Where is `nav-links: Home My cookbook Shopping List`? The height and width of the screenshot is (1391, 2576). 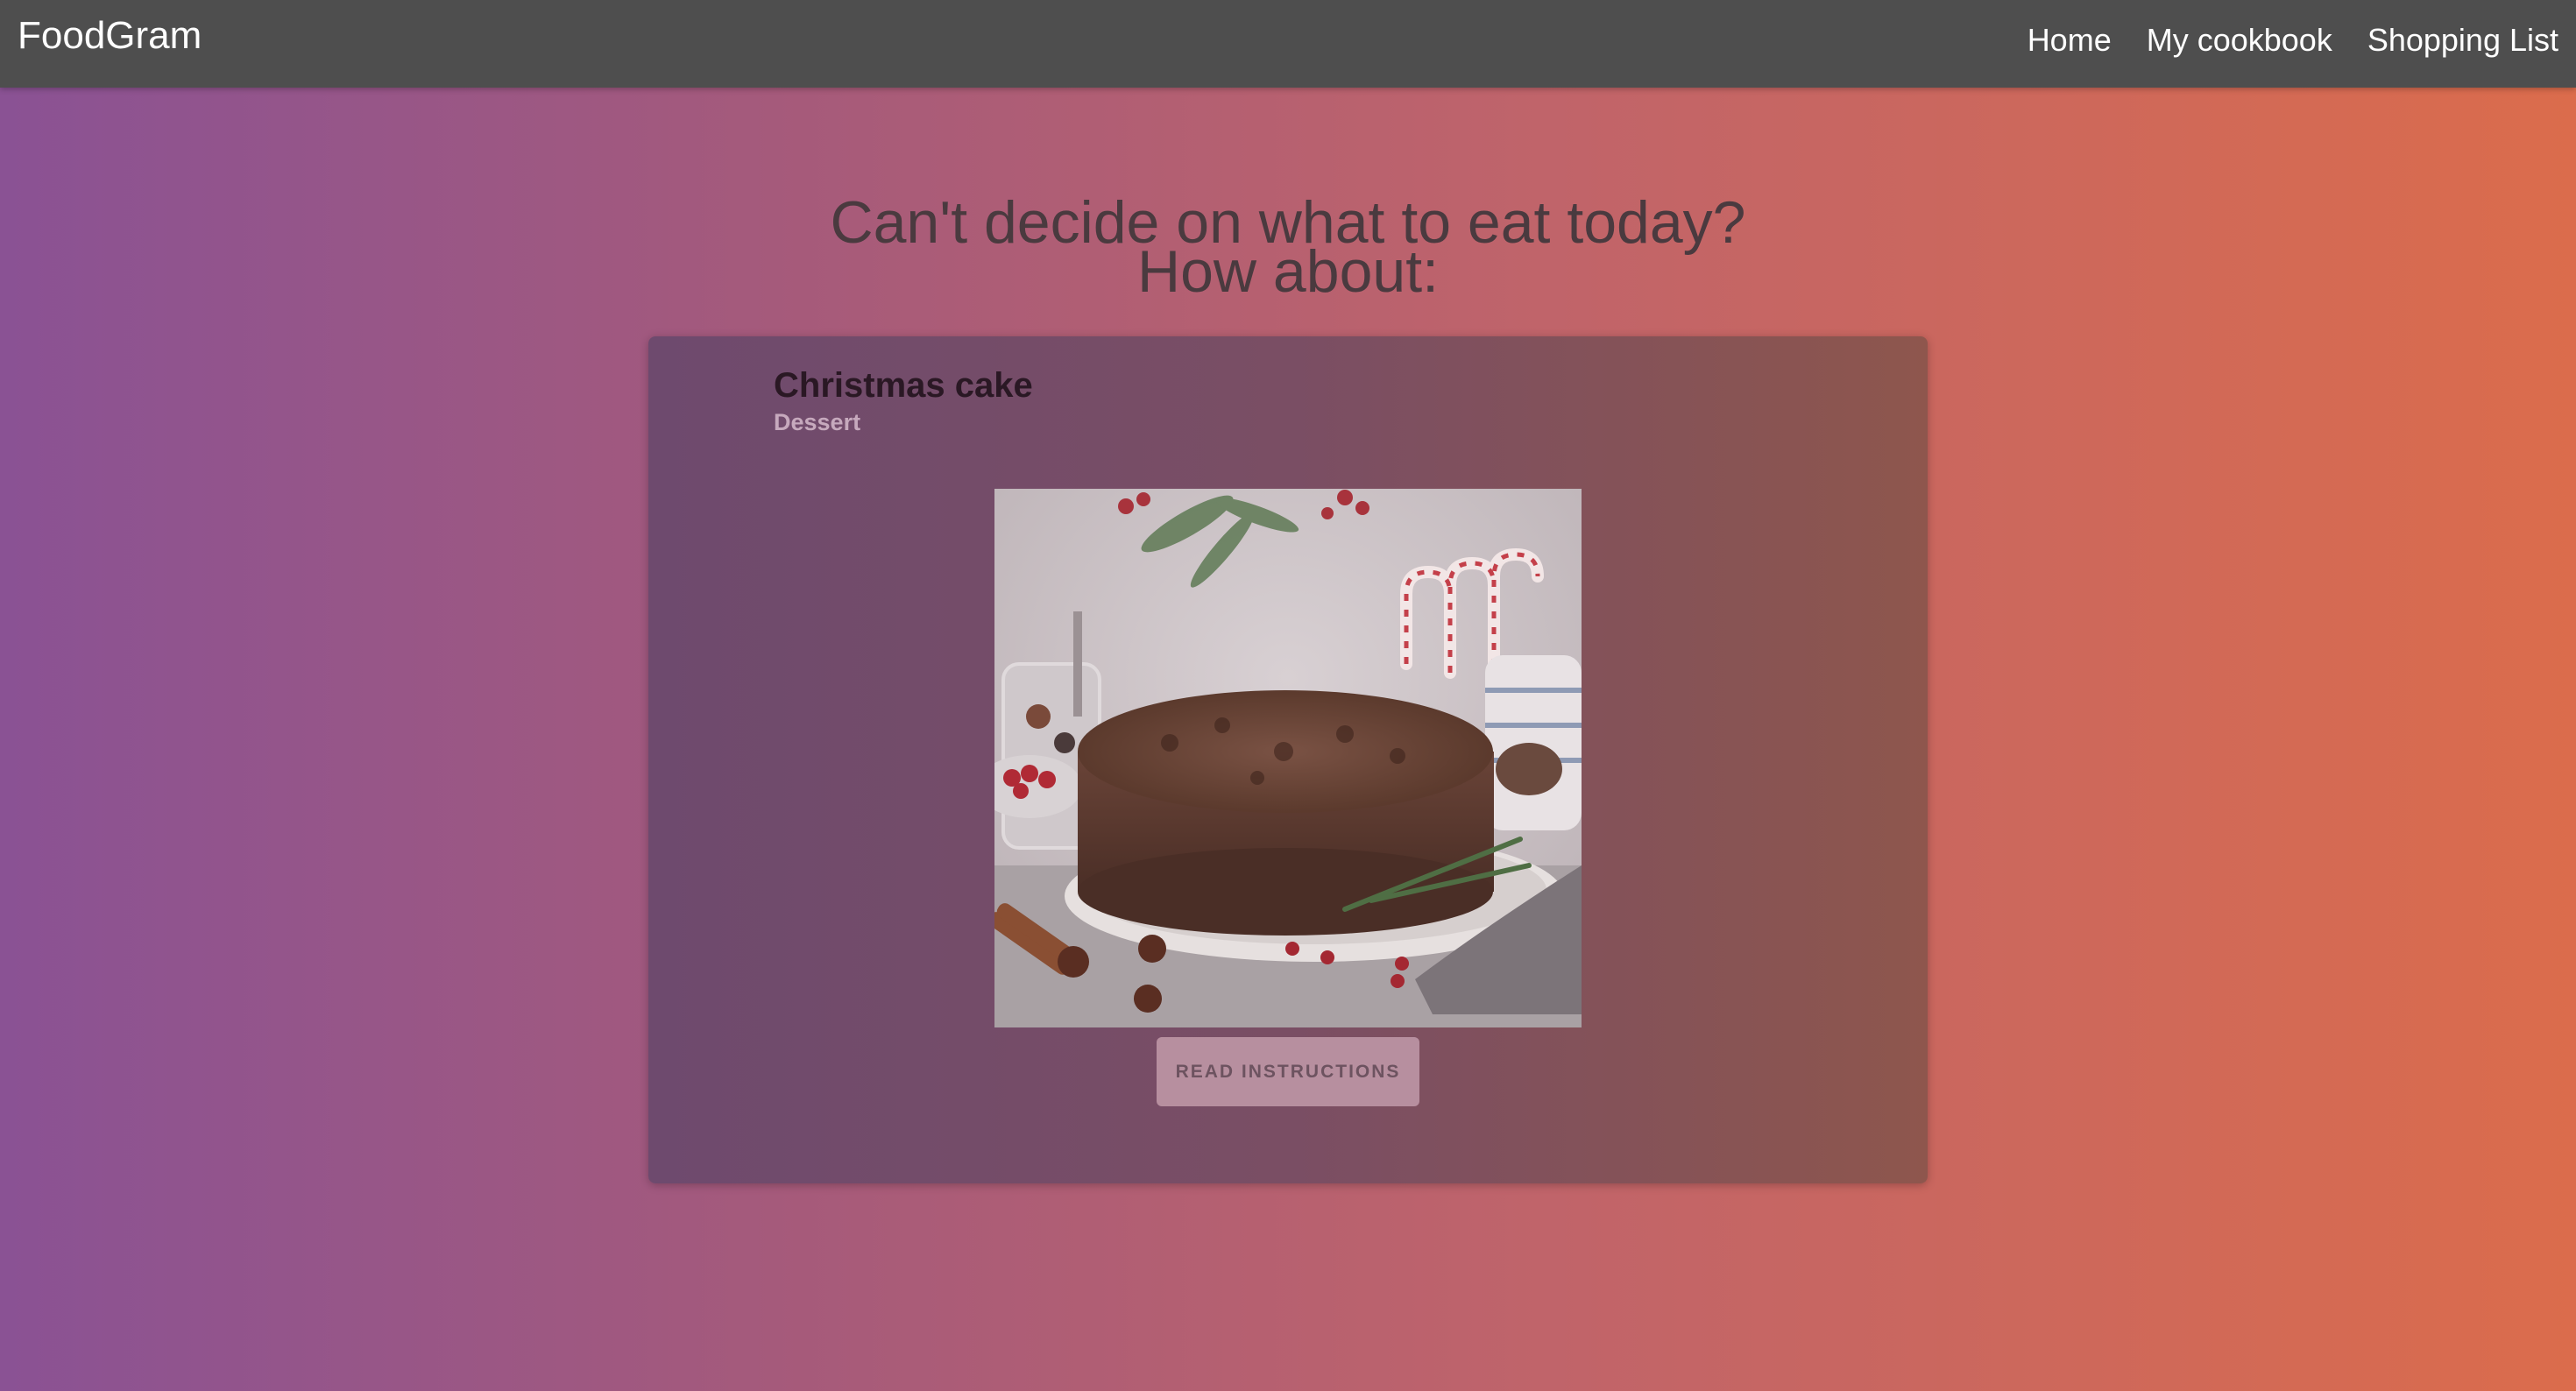 nav-links: Home My cookbook Shopping List is located at coordinates (2293, 40).